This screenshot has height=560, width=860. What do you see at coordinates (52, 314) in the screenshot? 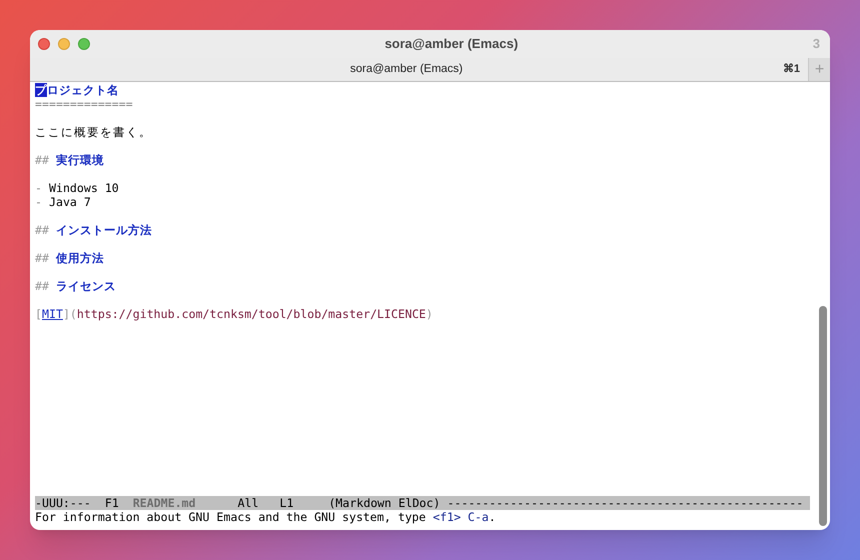
I see `link-label: MIT` at bounding box center [52, 314].